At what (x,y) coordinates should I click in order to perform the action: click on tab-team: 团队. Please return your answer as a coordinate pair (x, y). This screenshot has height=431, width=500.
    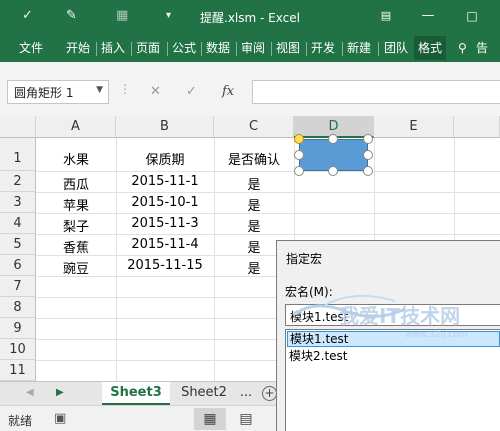
    Looking at the image, I should click on (396, 48).